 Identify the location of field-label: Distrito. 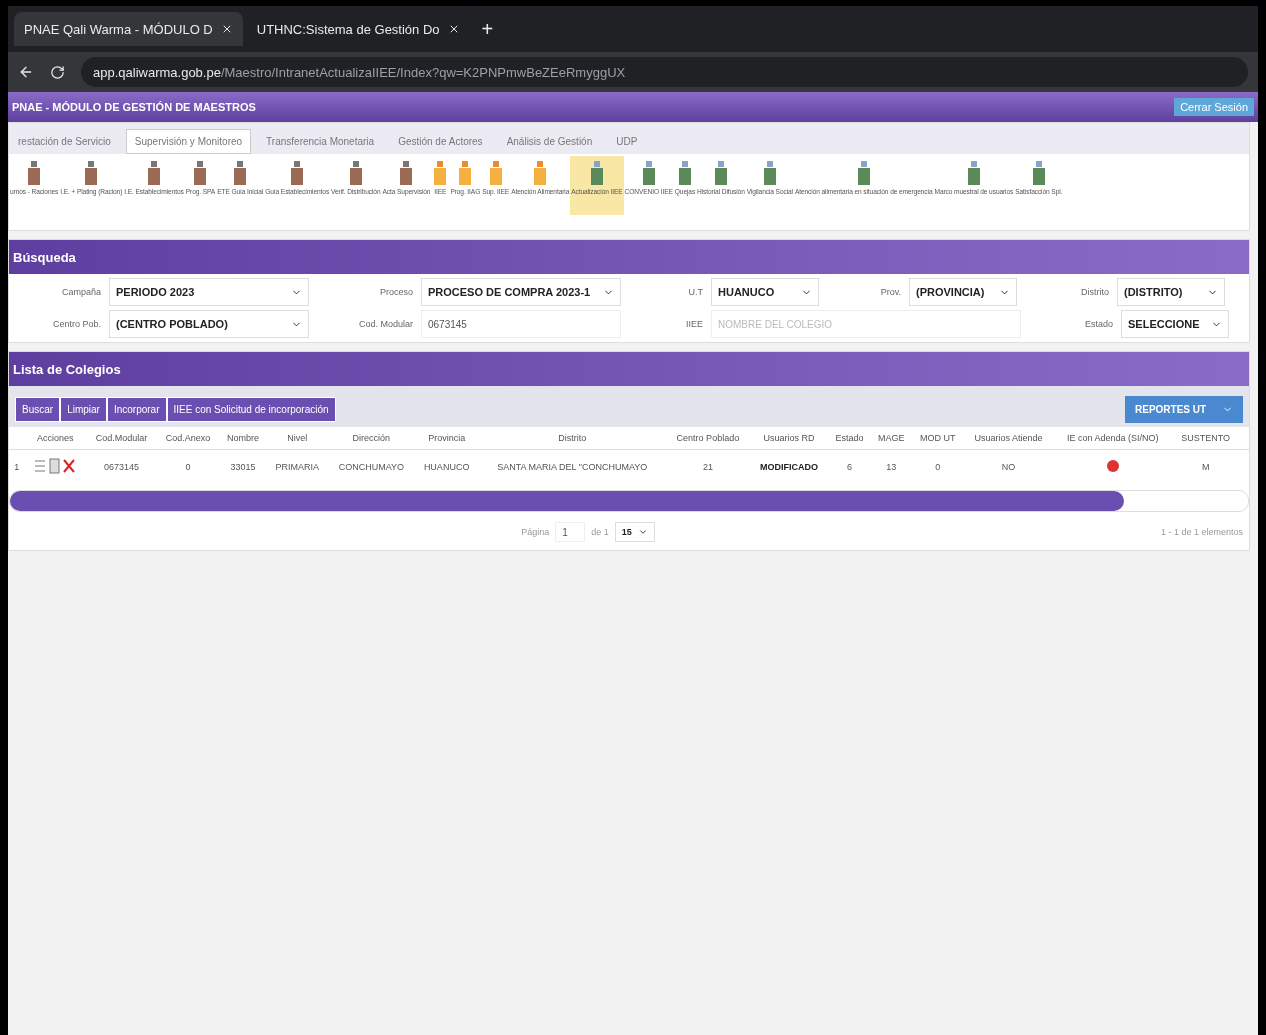
(1095, 292).